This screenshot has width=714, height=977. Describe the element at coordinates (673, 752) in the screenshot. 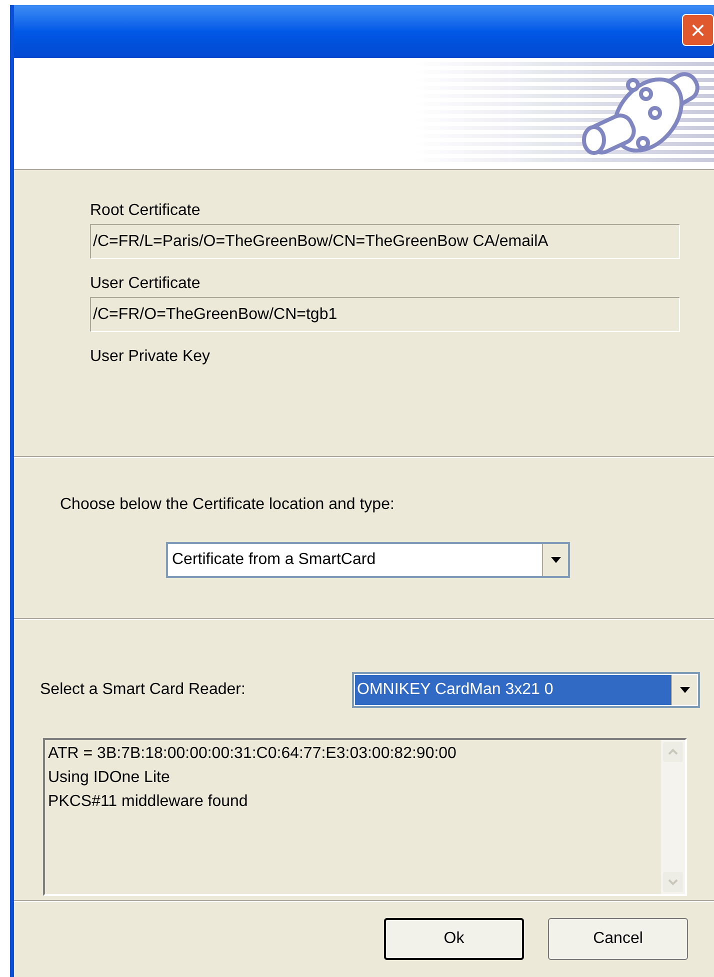

I see `scroll-up-icon` at that location.